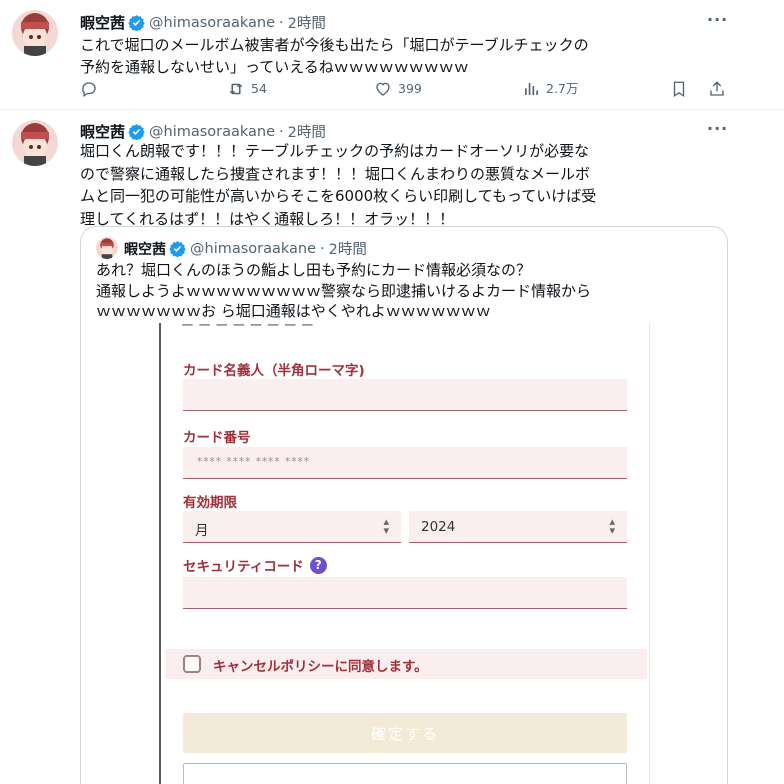 Image resolution: width=784 pixels, height=784 pixels. What do you see at coordinates (145, 249) in the screenshot?
I see `quote-display-name: 暇空茜` at bounding box center [145, 249].